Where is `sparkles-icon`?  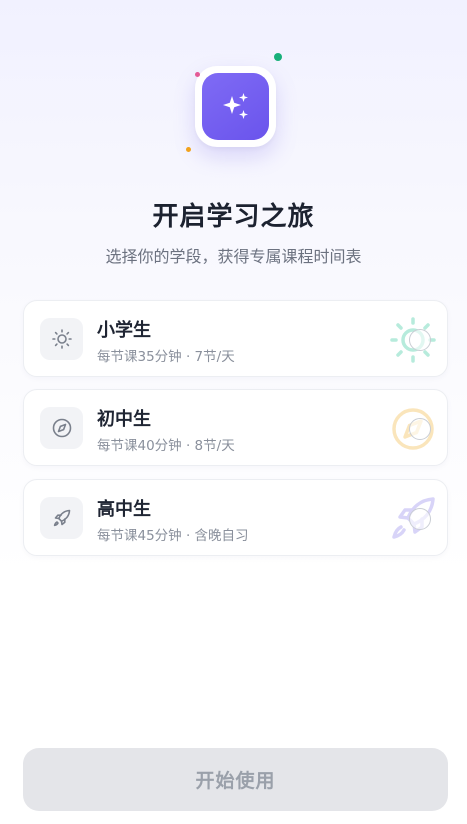
sparkles-icon is located at coordinates (235, 105).